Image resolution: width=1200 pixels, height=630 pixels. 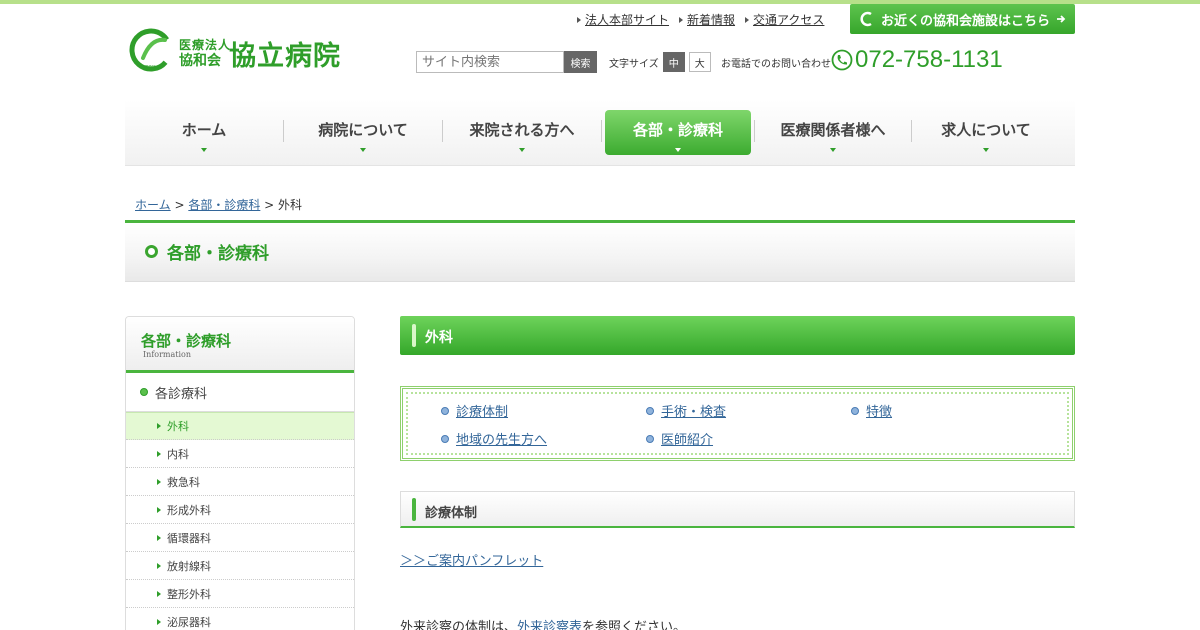 What do you see at coordinates (363, 133) in the screenshot?
I see `nav-about: 病院について` at bounding box center [363, 133].